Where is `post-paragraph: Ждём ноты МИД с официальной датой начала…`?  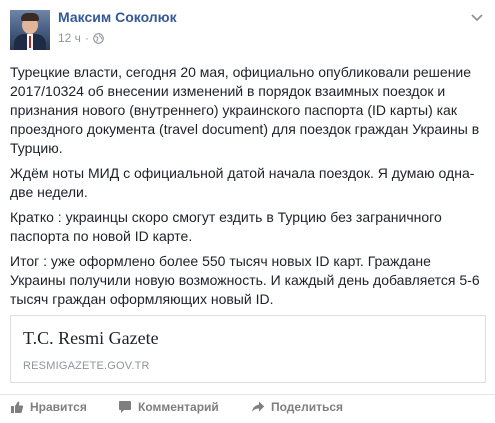
post-paragraph: Ждём ноты МИД с официальной датой начала… is located at coordinates (242, 182).